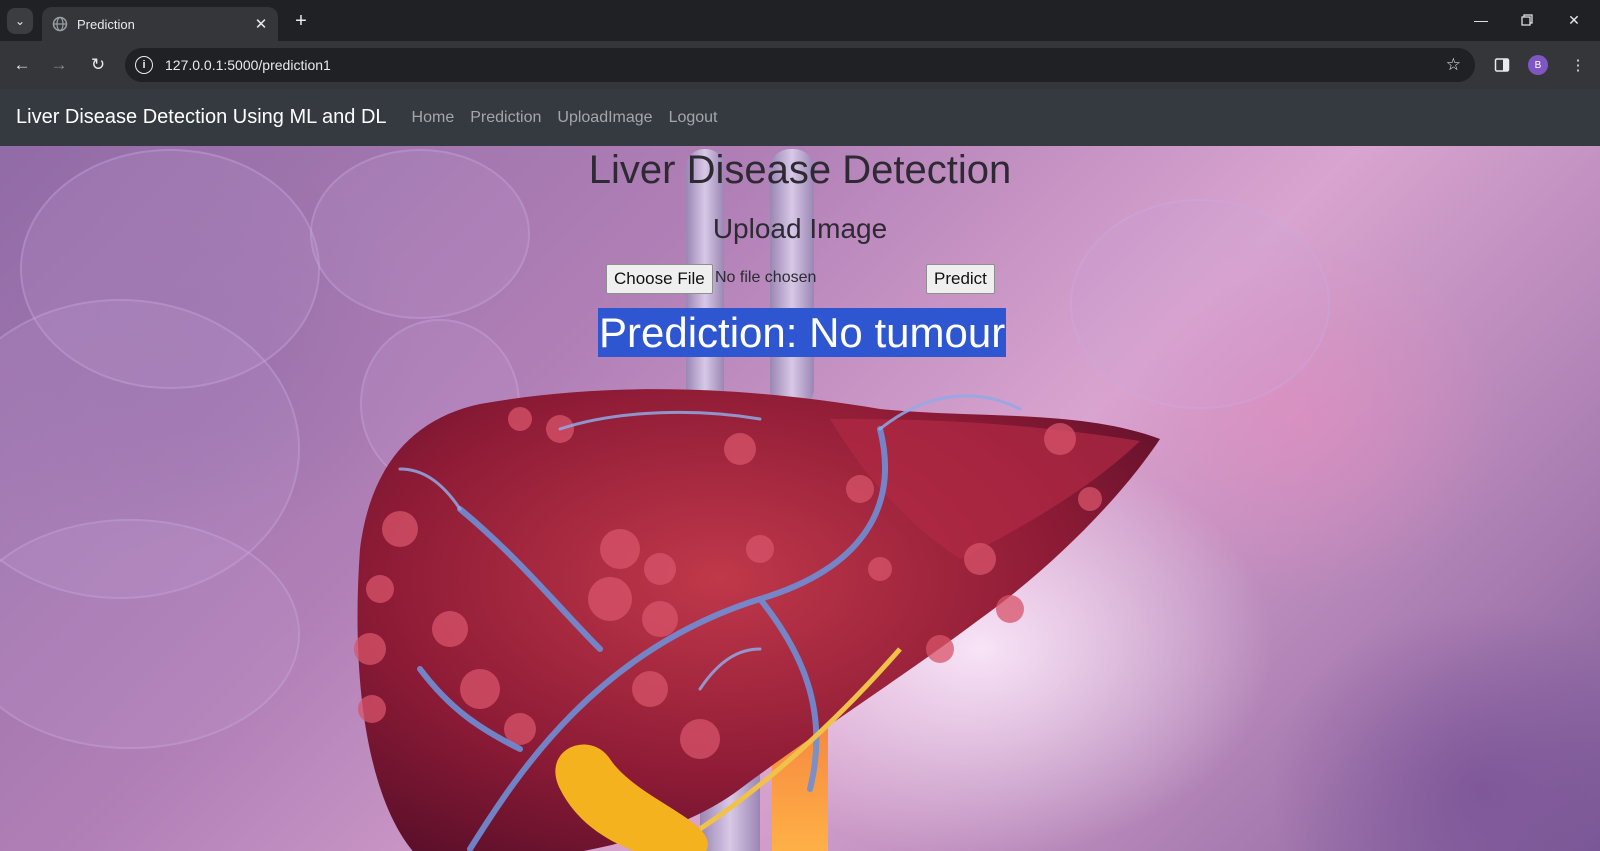  What do you see at coordinates (800, 228) in the screenshot?
I see `upload-heading: Upload Image` at bounding box center [800, 228].